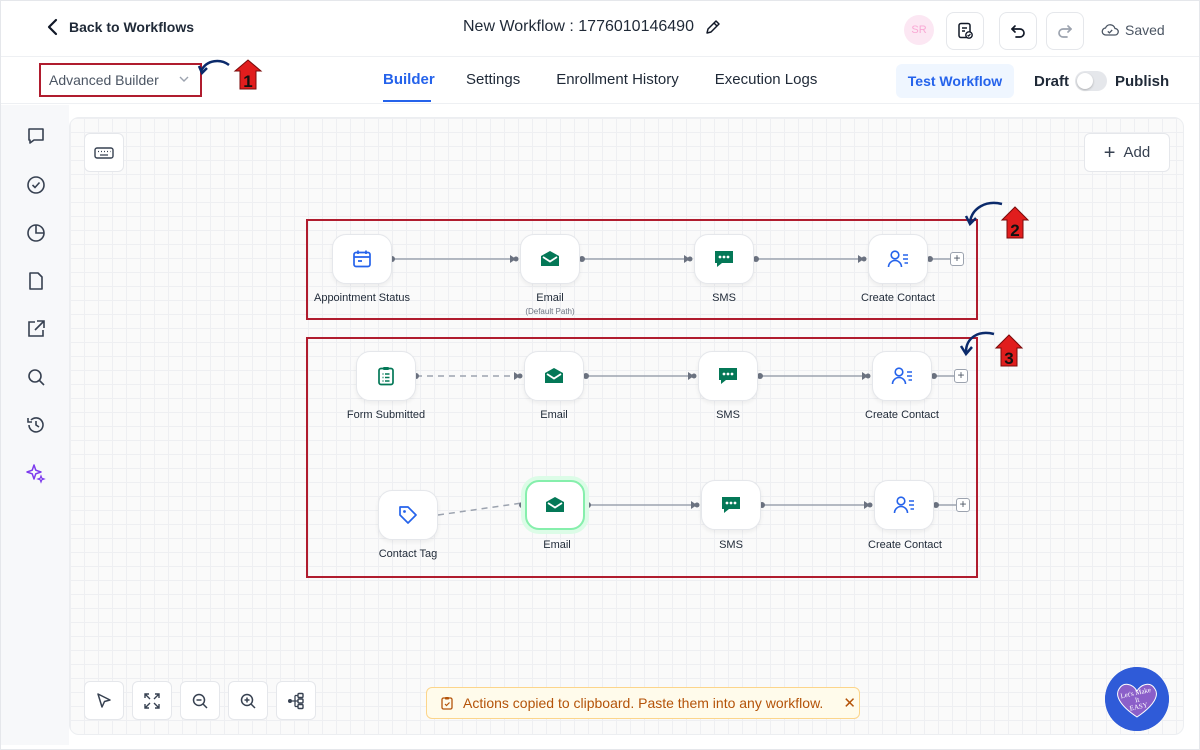 This screenshot has height=750, width=1200. I want to click on tab-builder: Builder, so click(409, 81).